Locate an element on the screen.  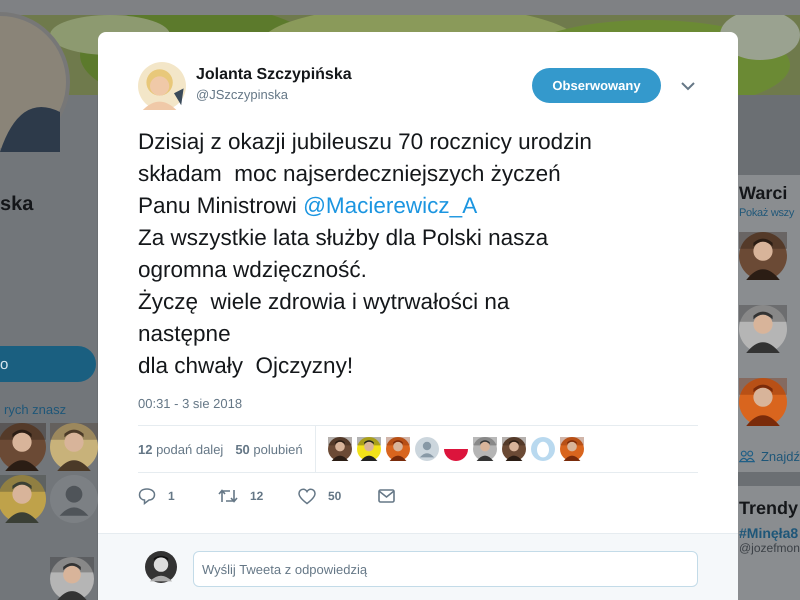
action-count: 1 is located at coordinates (171, 496).